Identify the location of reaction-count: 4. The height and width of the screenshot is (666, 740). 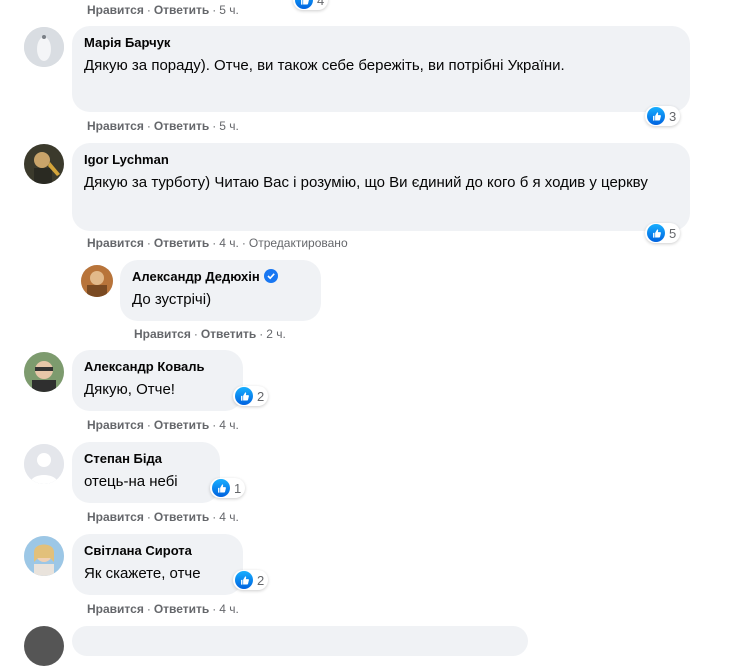
(321, 4).